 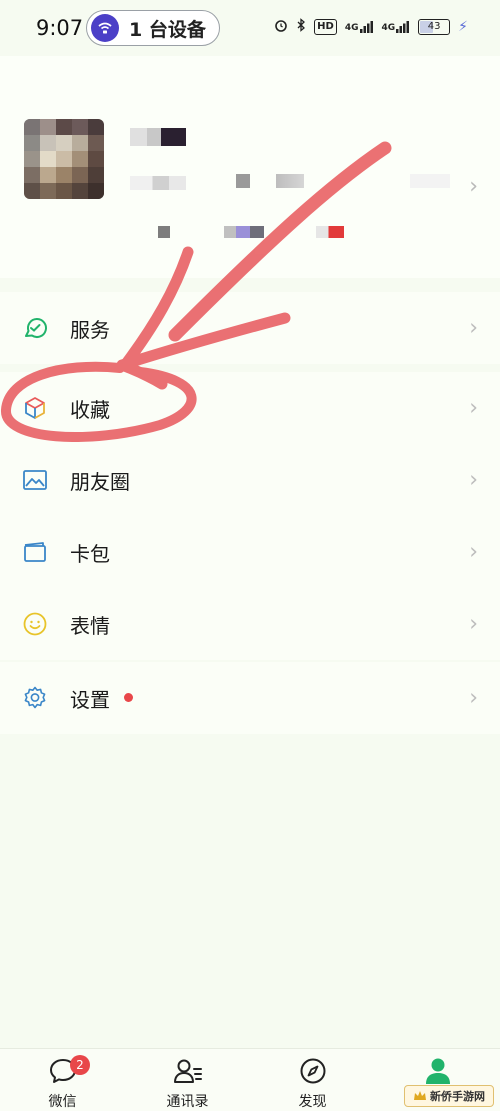 What do you see at coordinates (35, 698) in the screenshot?
I see `settings-gear-icon` at bounding box center [35, 698].